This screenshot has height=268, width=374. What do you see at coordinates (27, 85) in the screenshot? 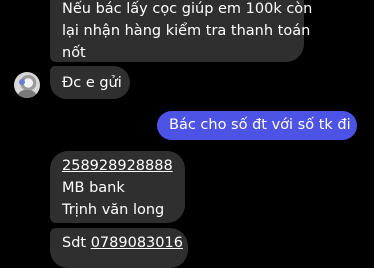
I see `contact-avatar` at bounding box center [27, 85].